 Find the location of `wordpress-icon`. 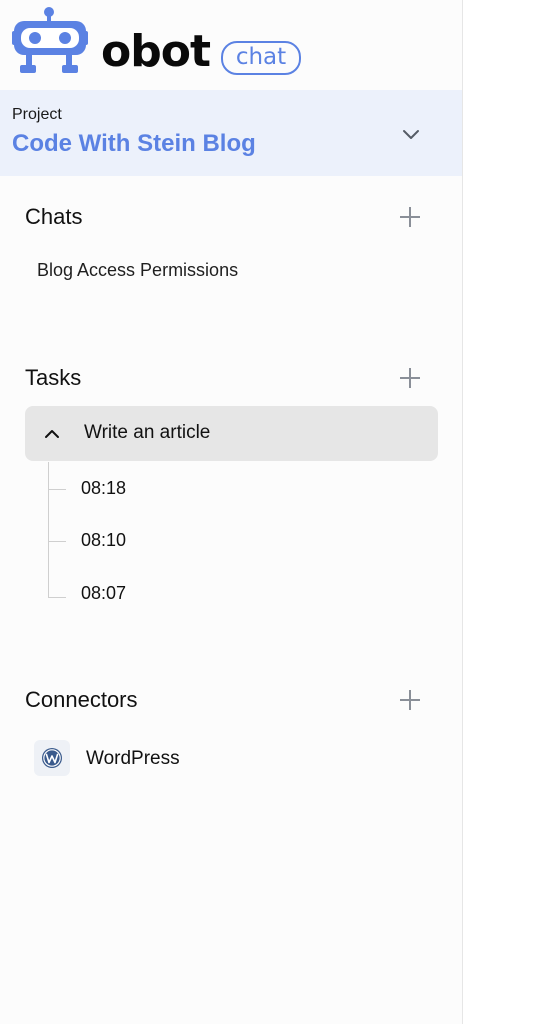

wordpress-icon is located at coordinates (52, 758).